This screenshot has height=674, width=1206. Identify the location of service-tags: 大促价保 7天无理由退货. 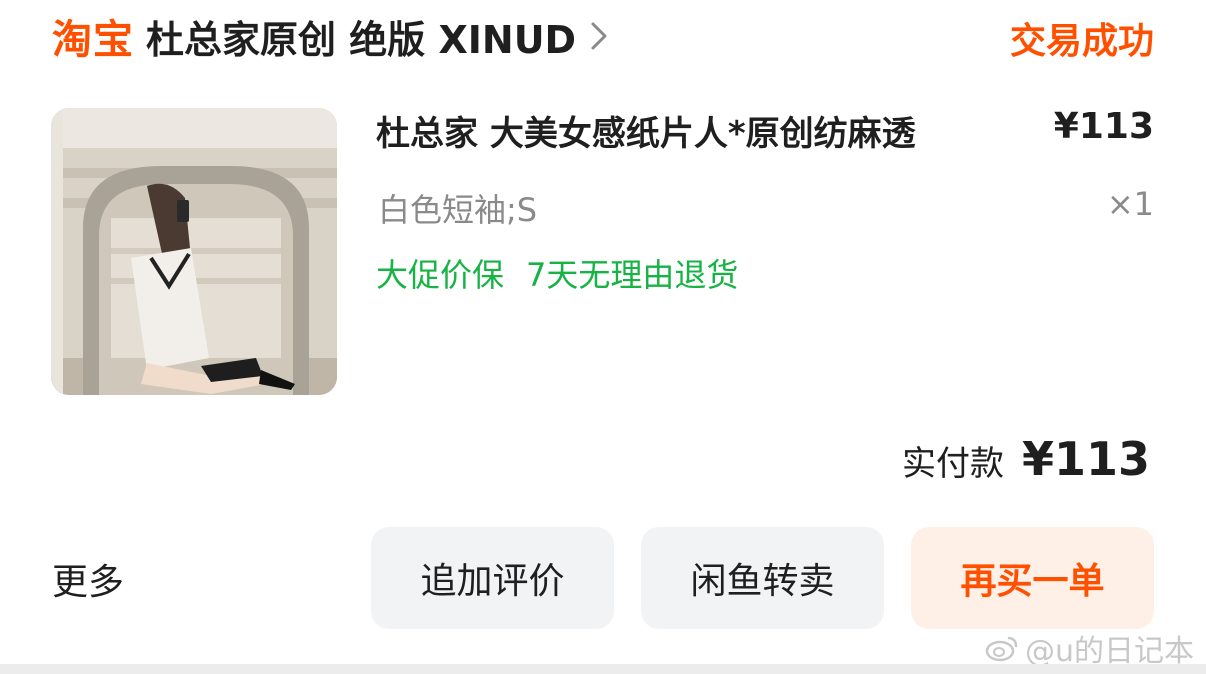
(557, 273).